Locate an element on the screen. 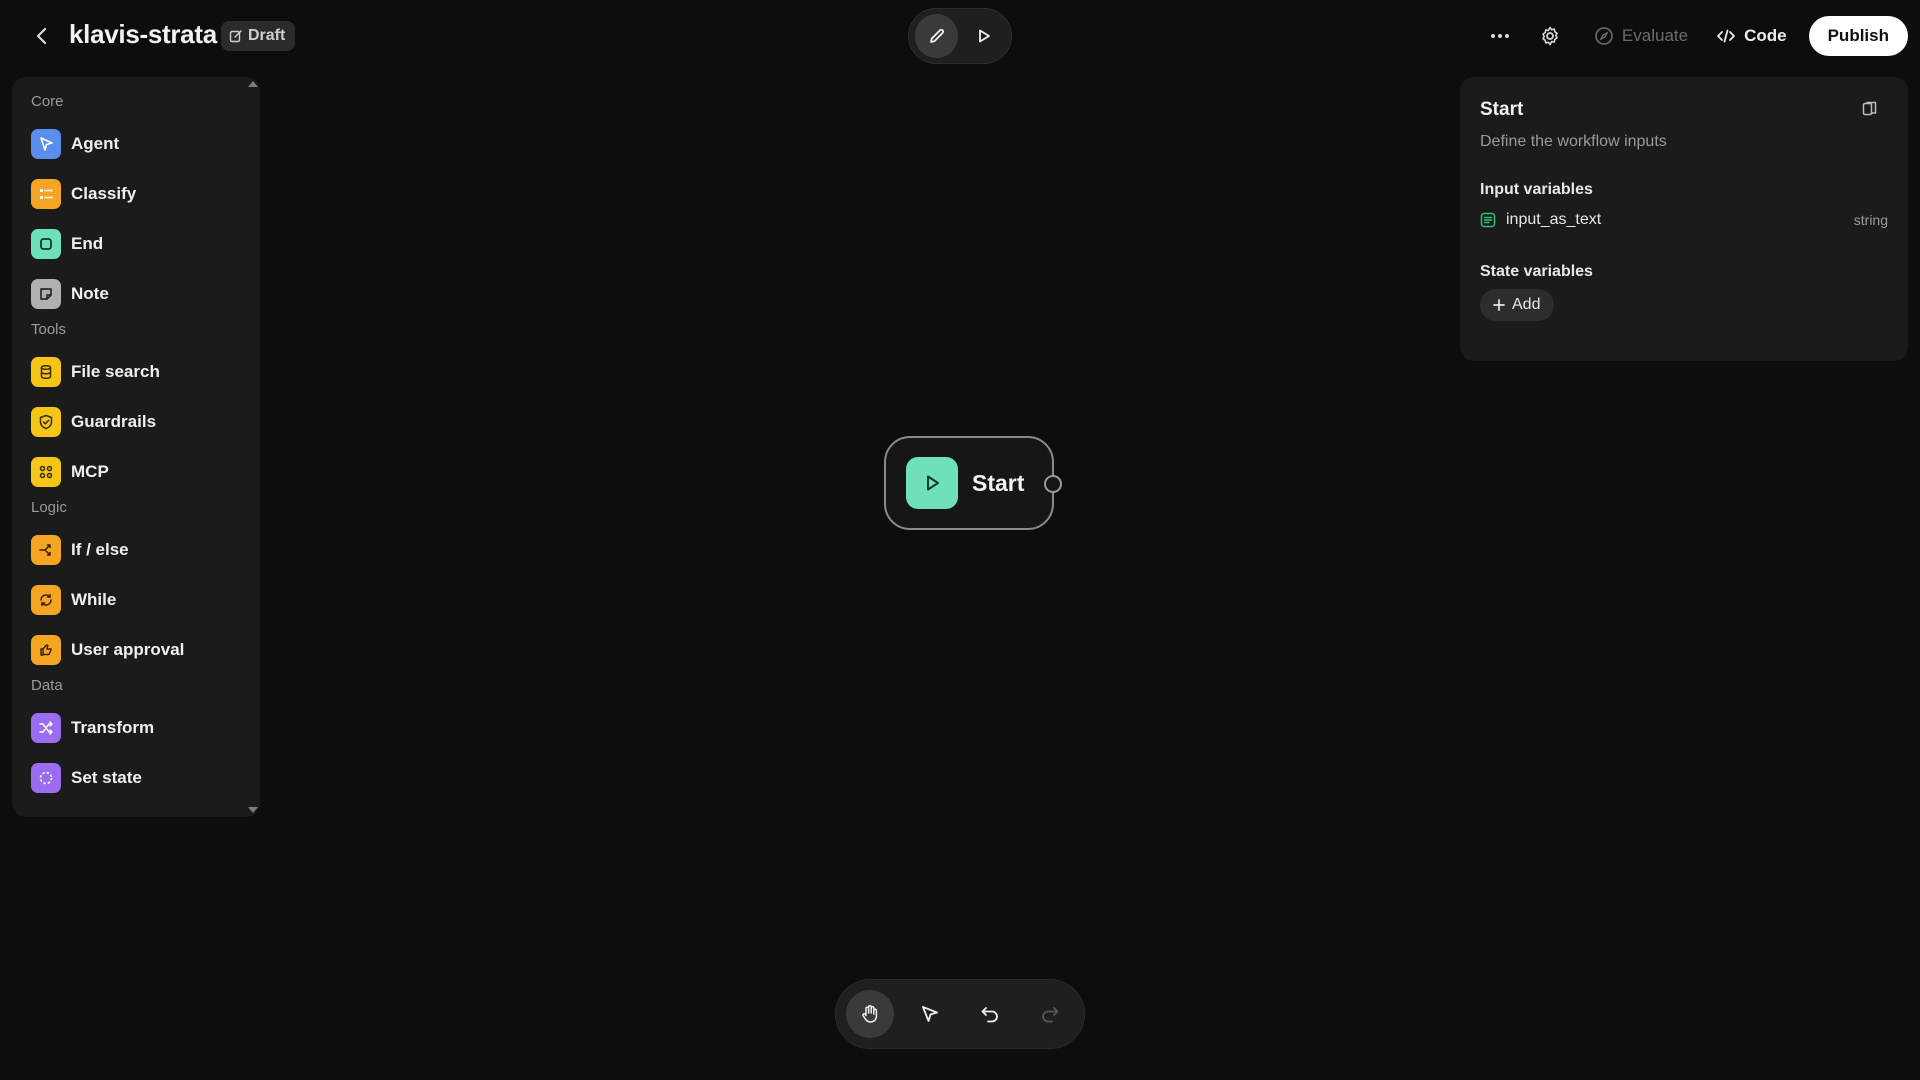 The image size is (1920, 1080). copy-icon is located at coordinates (1869, 108).